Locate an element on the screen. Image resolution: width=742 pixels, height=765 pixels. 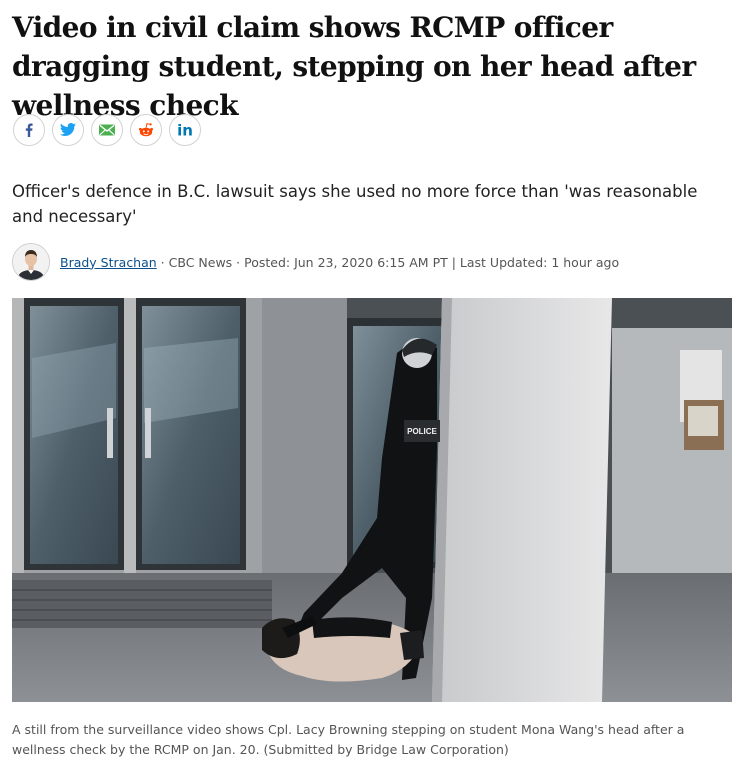
email-icon is located at coordinates (107, 130).